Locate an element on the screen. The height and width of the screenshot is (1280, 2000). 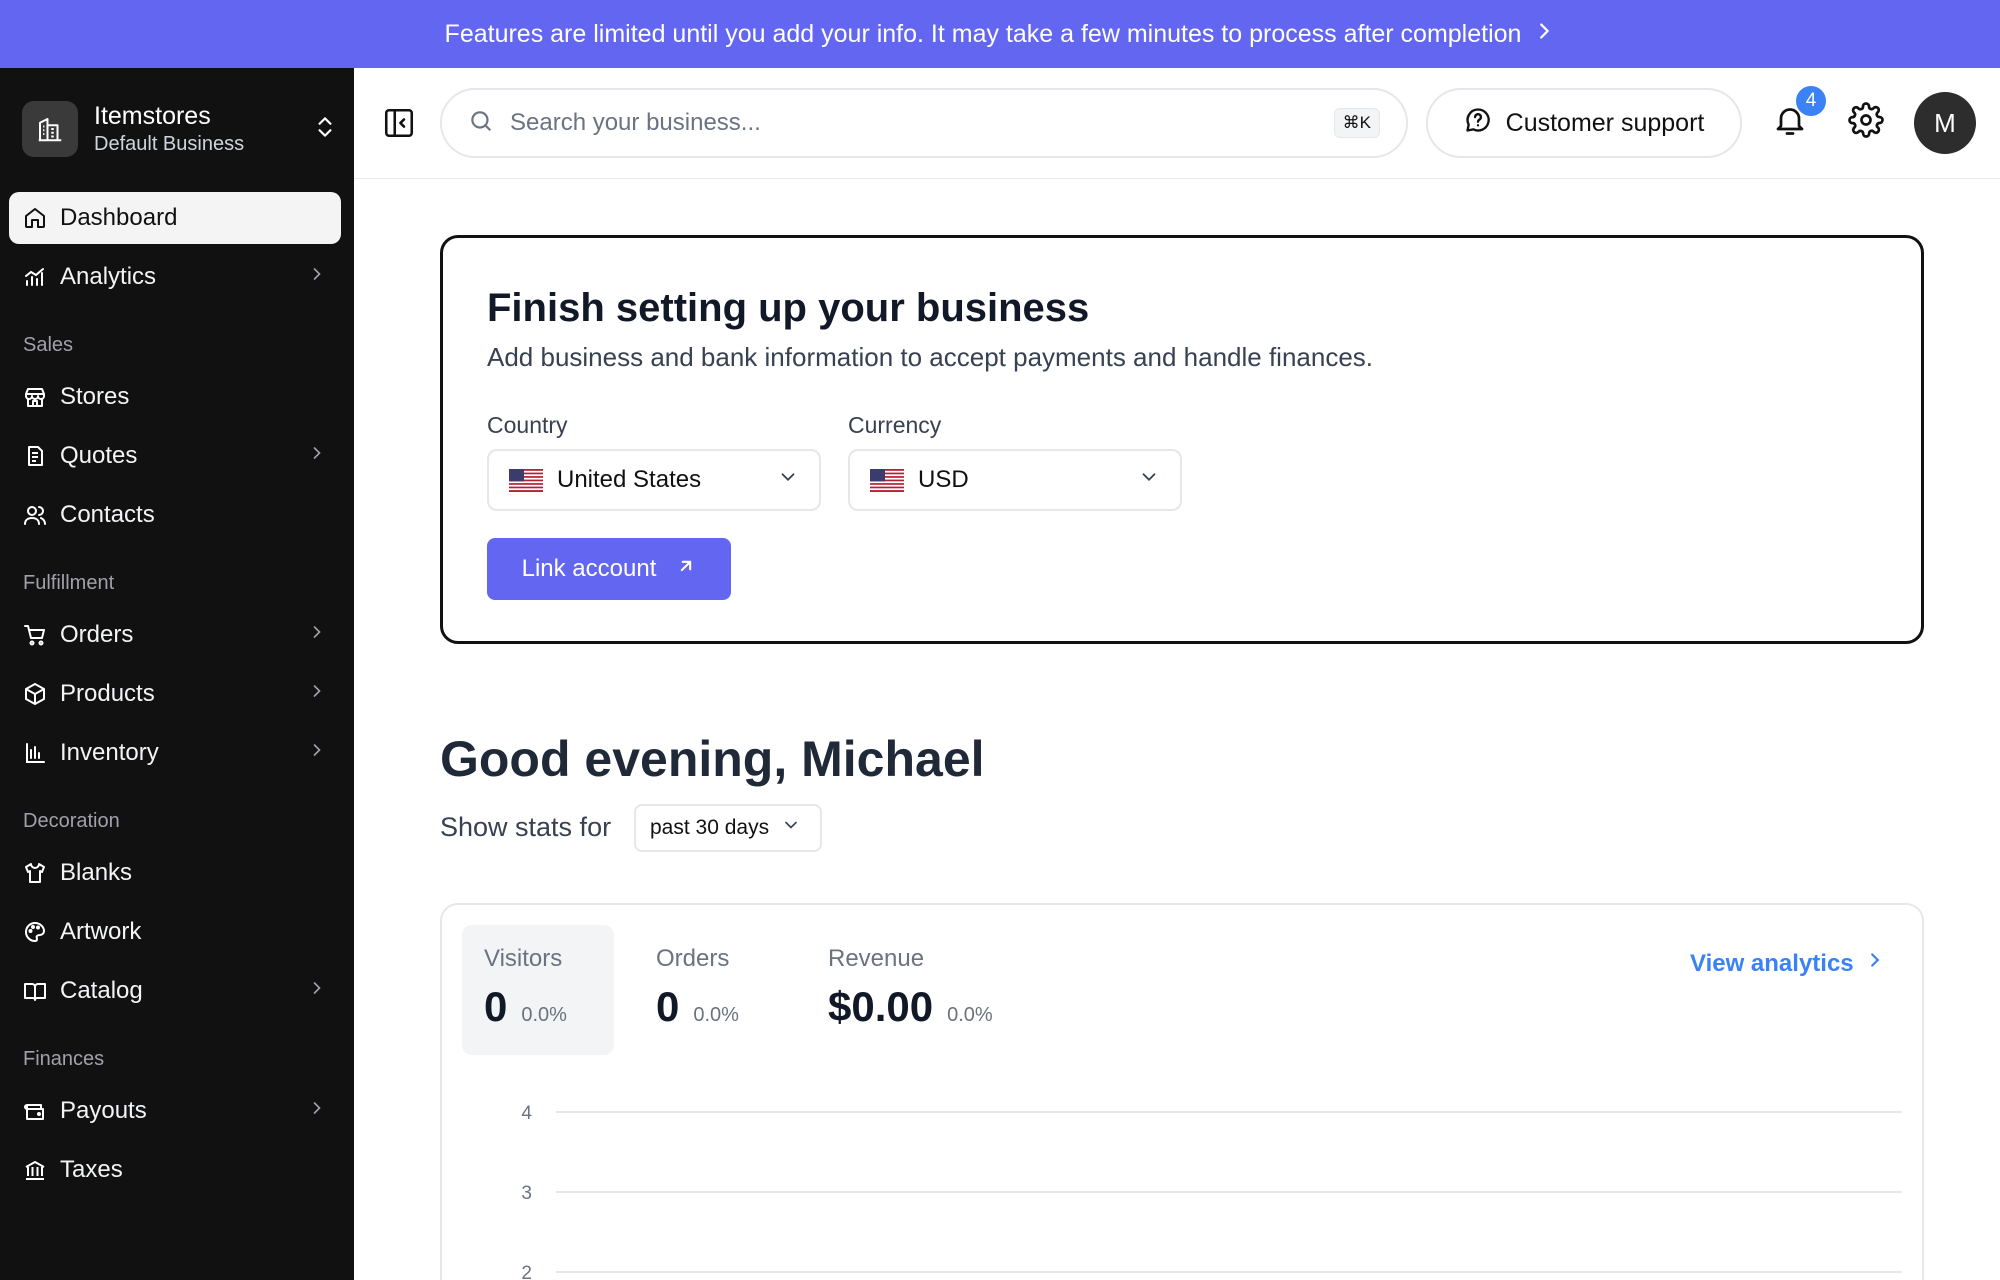
sidebar-item-stores: Stores is located at coordinates (175, 397).